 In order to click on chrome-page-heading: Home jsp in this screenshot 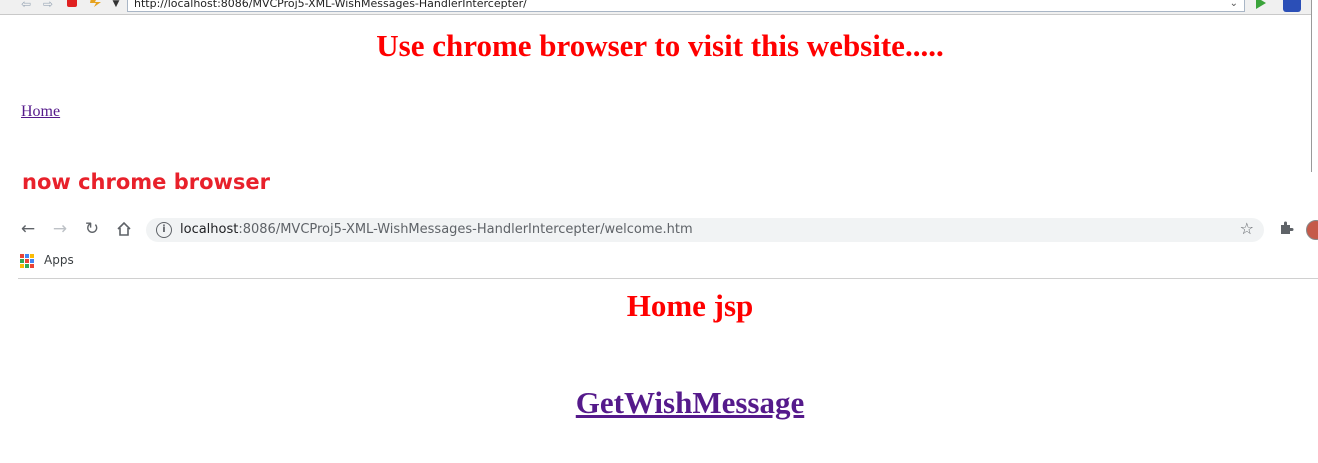, I will do `click(690, 305)`.